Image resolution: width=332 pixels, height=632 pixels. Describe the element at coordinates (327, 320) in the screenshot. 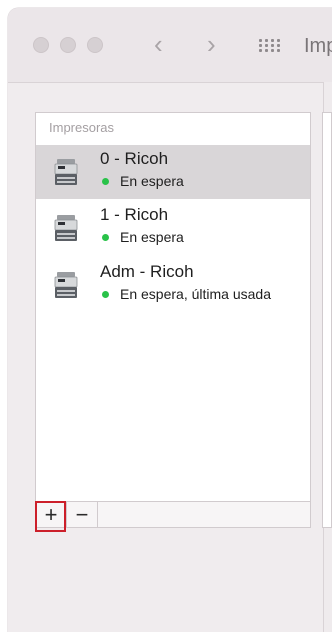

I see `detail-panel-edge` at that location.